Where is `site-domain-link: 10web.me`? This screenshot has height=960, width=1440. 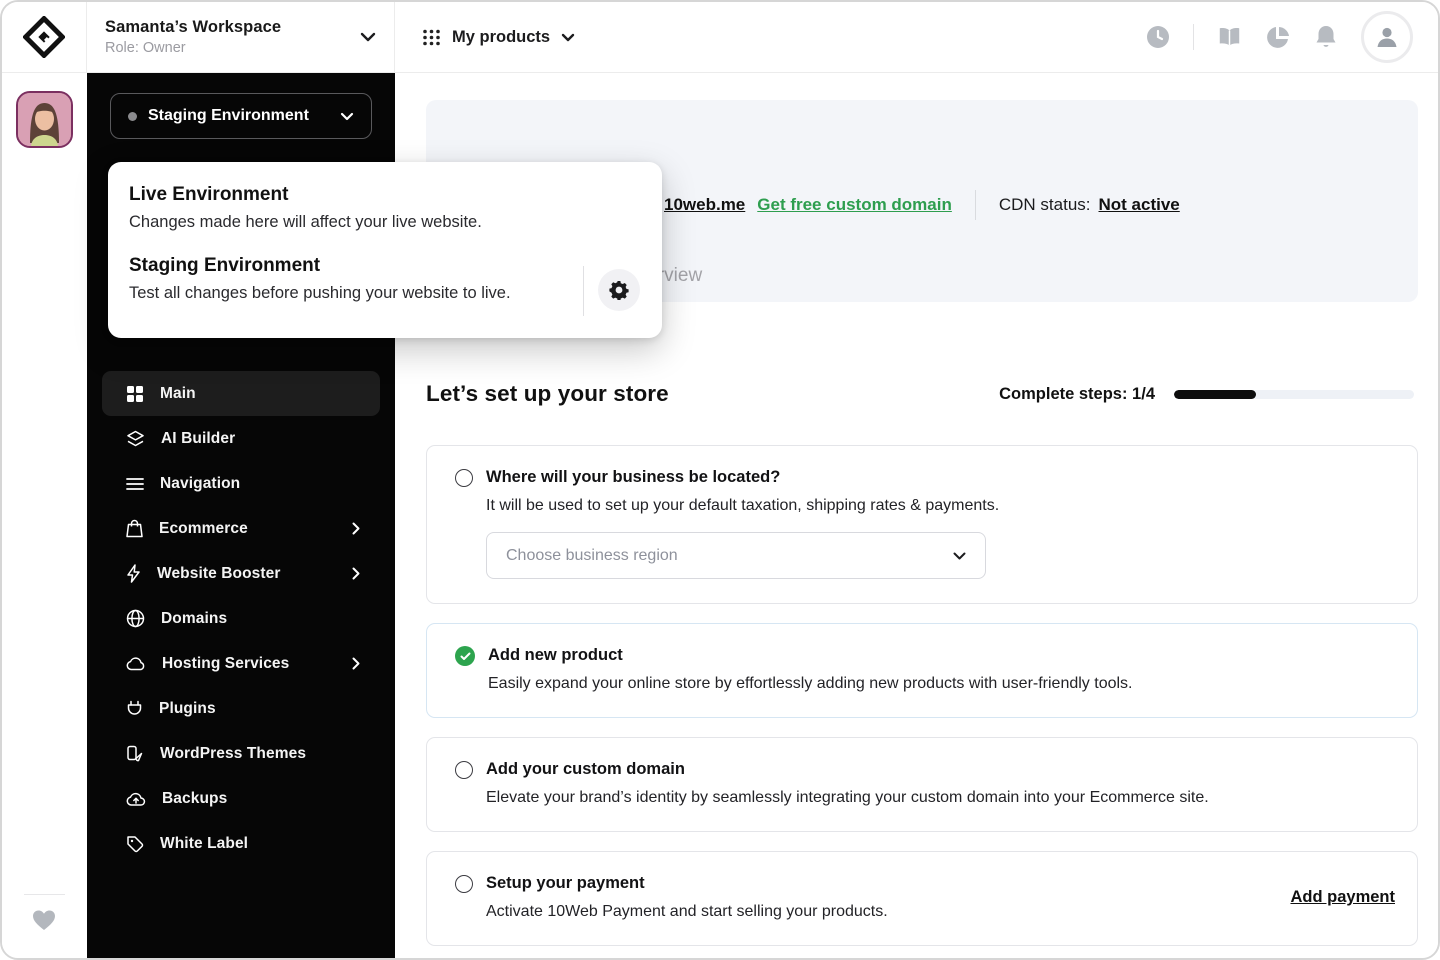
site-domain-link: 10web.me is located at coordinates (704, 205).